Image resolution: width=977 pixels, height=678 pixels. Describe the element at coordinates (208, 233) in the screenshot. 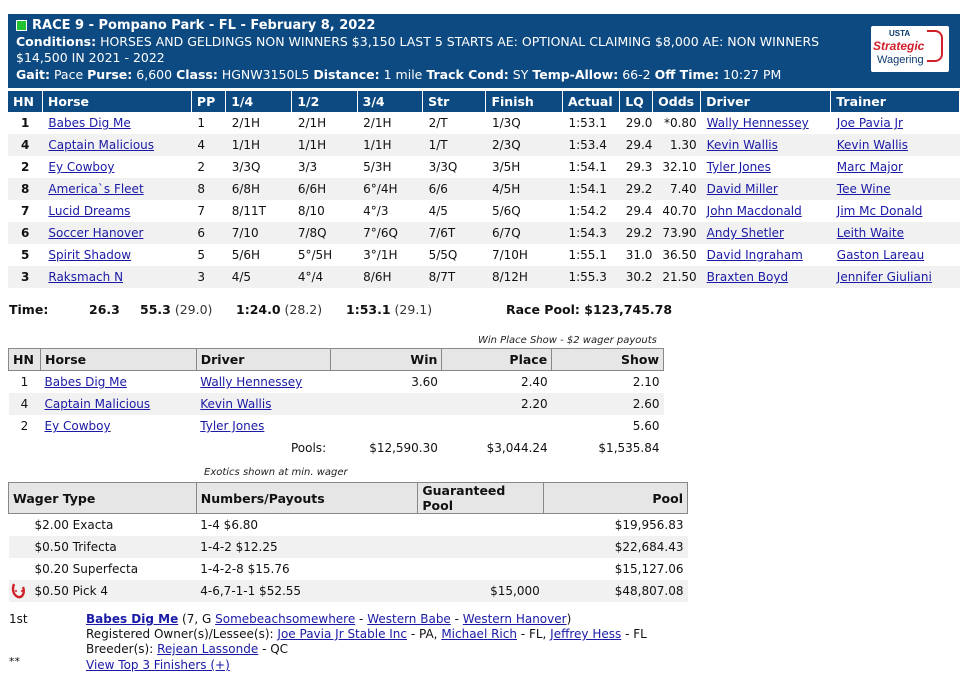

I see `result-cell-pp: 6` at that location.